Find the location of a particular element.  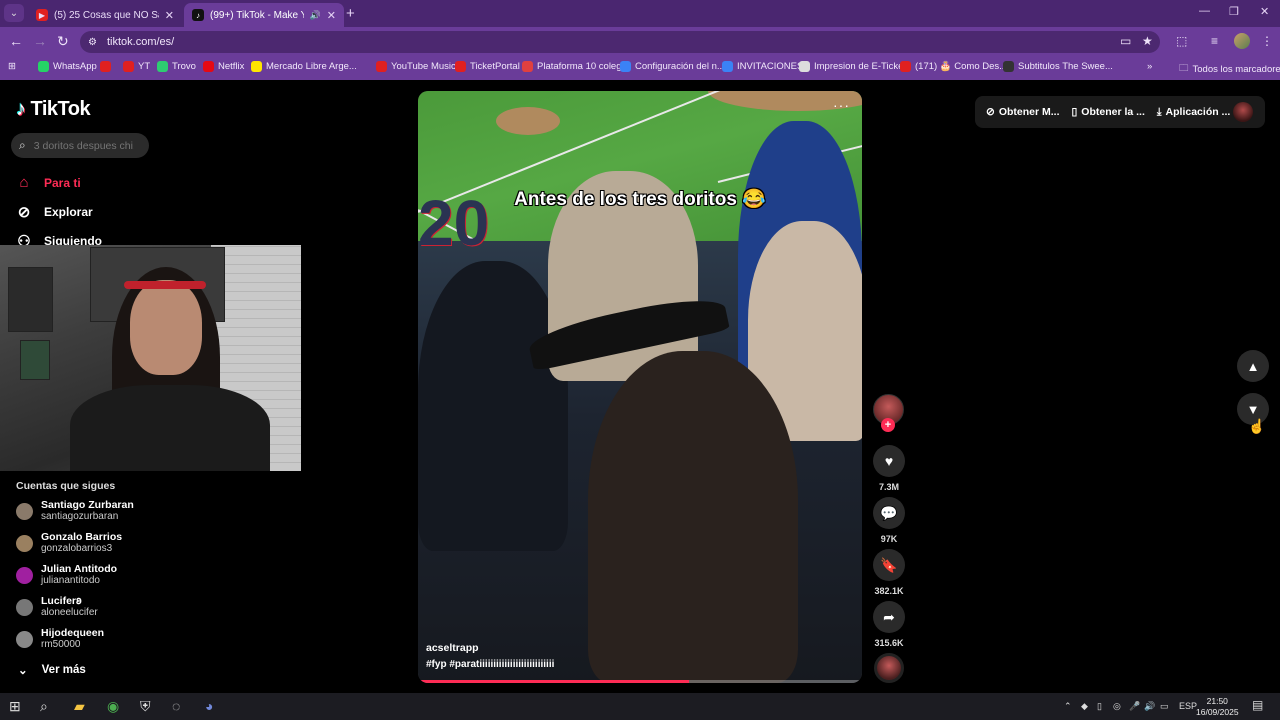

tray-camera-icon: ◎ is located at coordinates (1117, 706).